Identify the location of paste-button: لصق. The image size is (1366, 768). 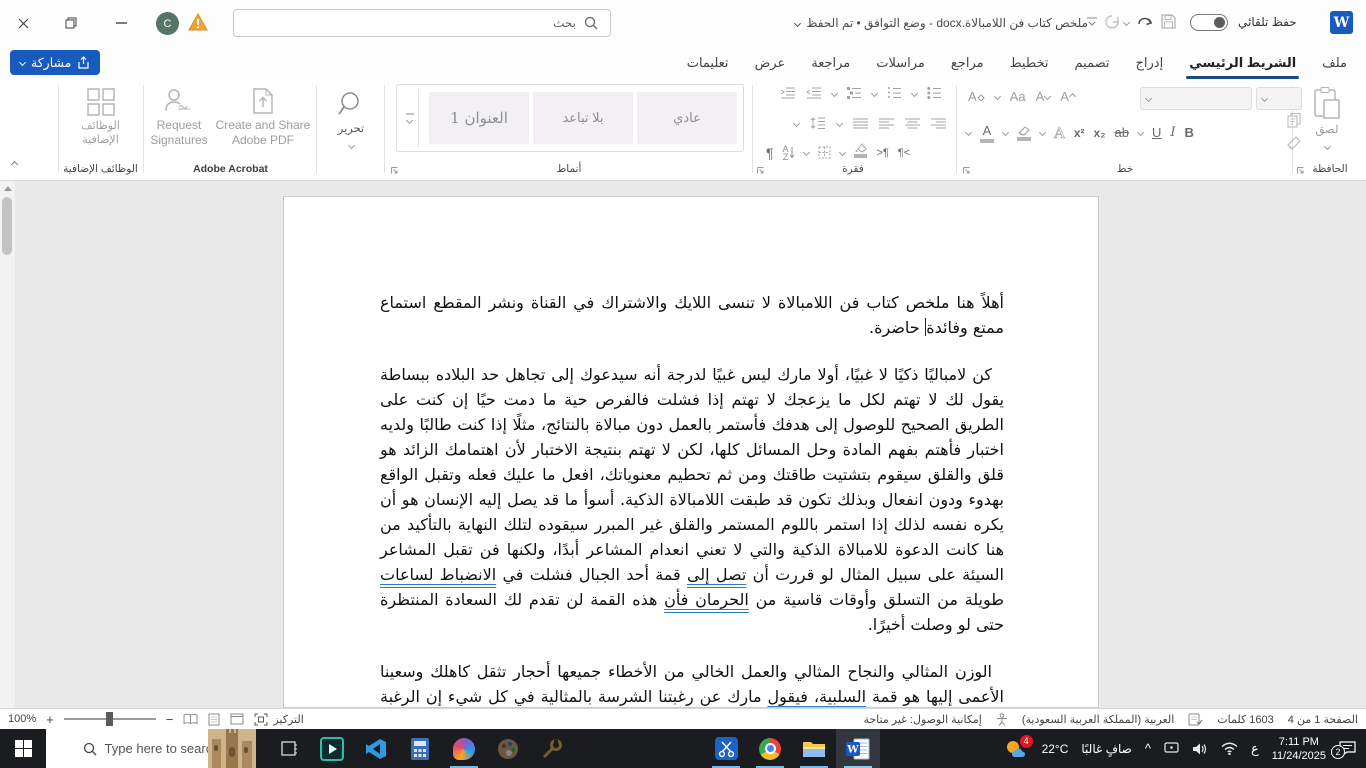
(1327, 120).